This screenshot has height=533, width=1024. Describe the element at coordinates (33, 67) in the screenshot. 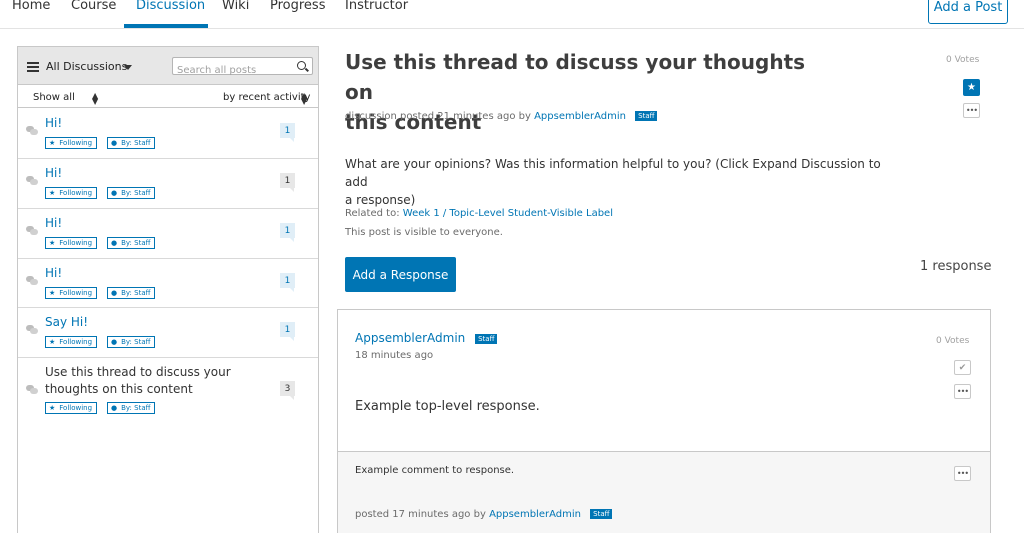

I see `hamburger-icon` at that location.